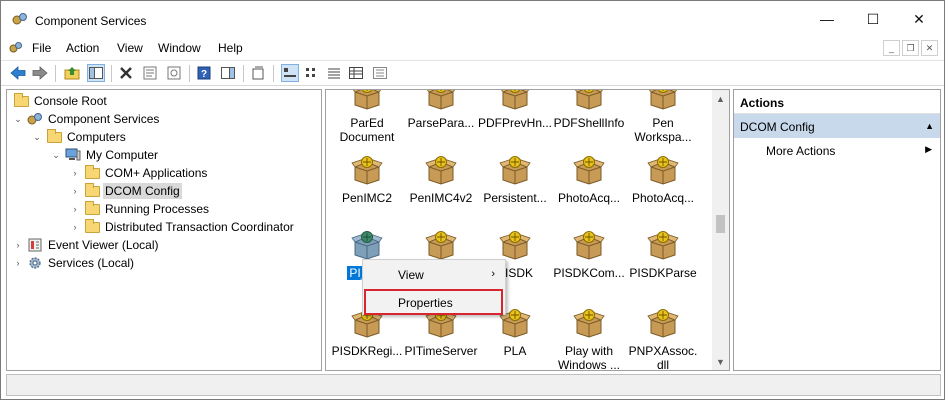 Image resolution: width=945 pixels, height=400 pixels. I want to click on context-menu-view: View ›, so click(434, 274).